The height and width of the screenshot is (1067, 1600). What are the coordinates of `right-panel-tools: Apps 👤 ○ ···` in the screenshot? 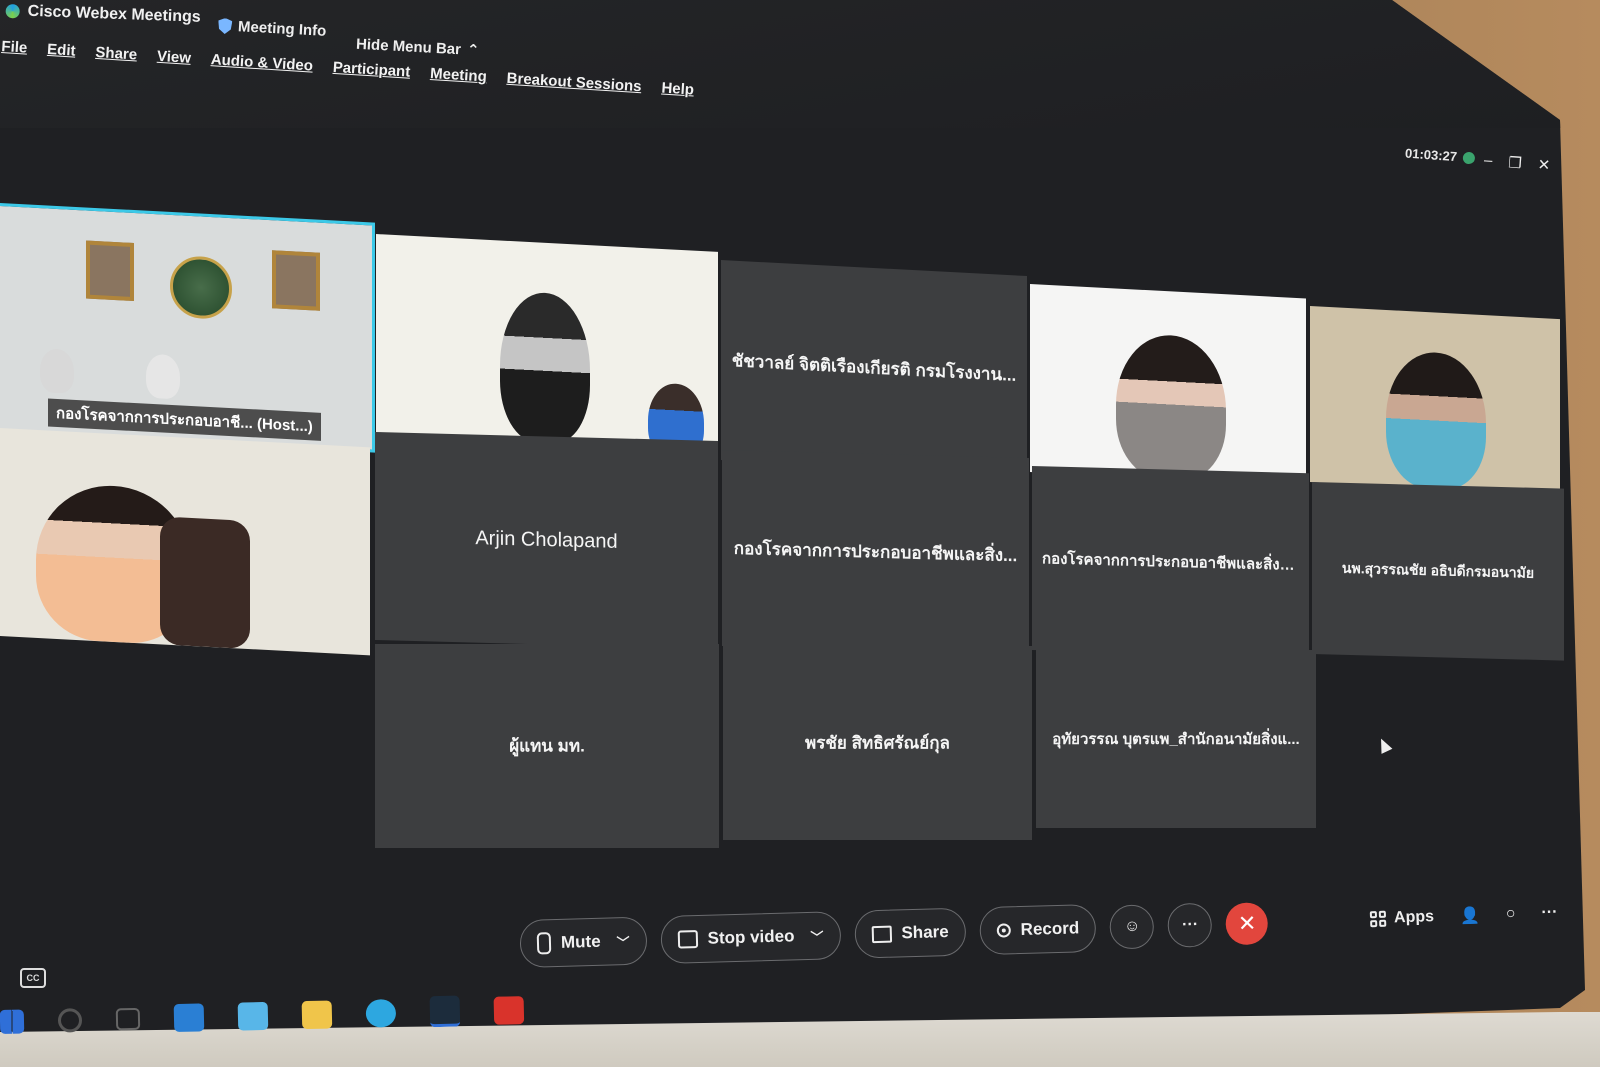 It's located at (1463, 916).